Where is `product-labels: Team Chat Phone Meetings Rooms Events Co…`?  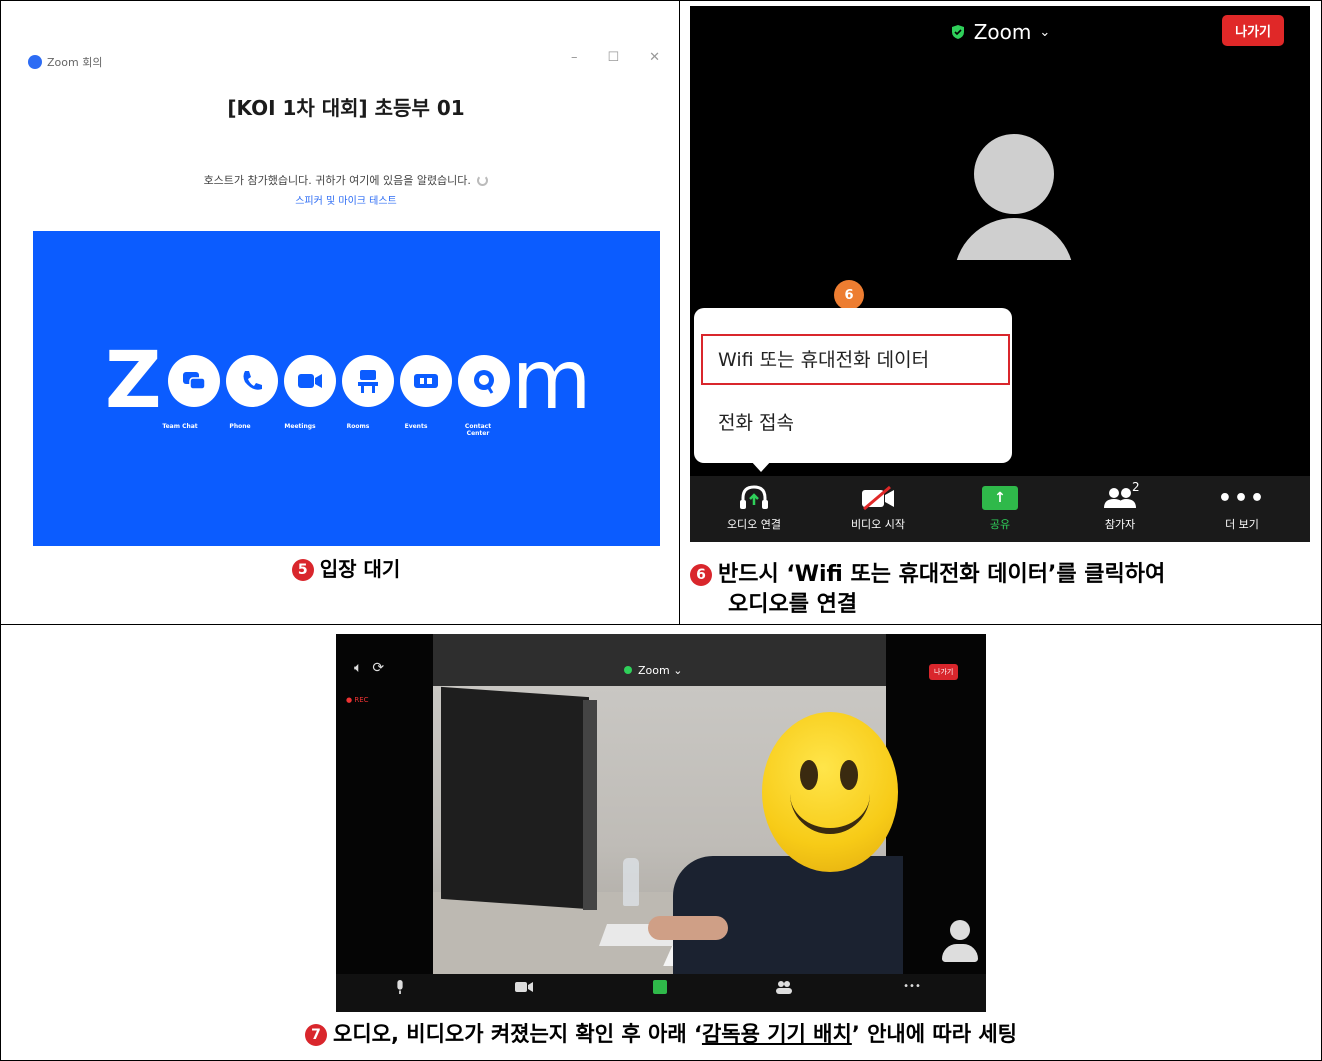 product-labels: Team Chat Phone Meetings Rooms Events Co… is located at coordinates (346, 438).